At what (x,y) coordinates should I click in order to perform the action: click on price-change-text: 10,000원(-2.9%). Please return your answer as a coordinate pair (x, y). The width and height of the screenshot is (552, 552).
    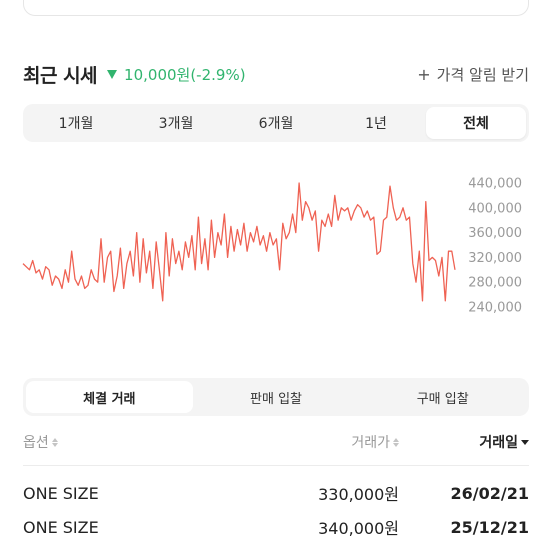
    Looking at the image, I should click on (185, 74).